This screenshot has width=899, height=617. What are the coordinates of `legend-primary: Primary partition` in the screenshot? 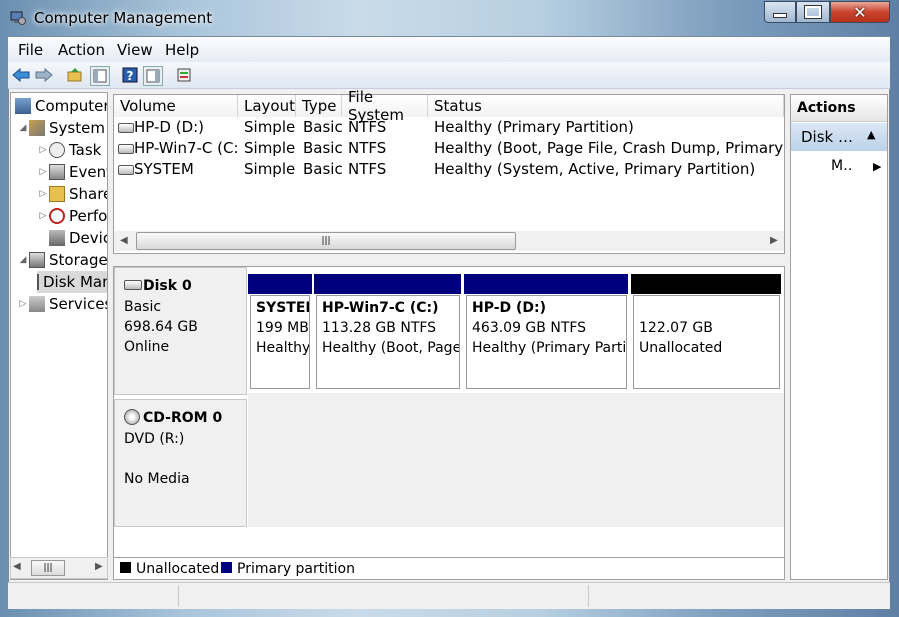 It's located at (296, 569).